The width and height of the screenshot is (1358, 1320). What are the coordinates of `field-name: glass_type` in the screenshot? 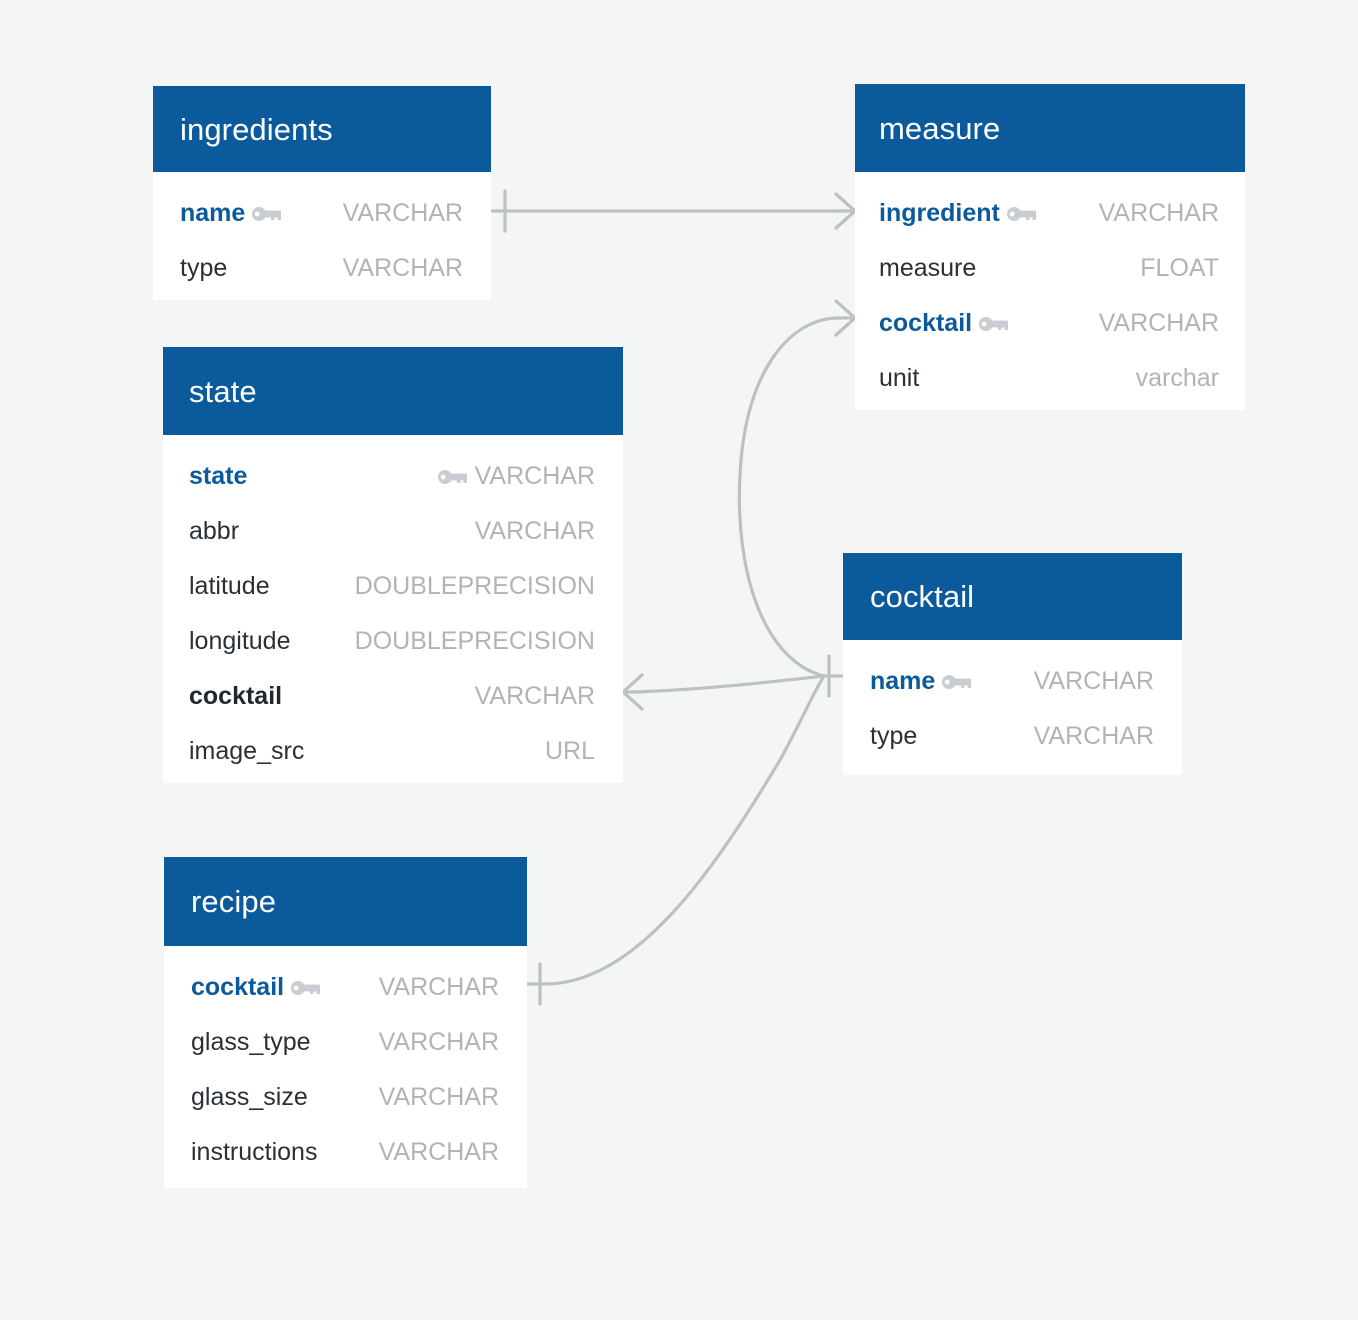 It's located at (251, 1042).